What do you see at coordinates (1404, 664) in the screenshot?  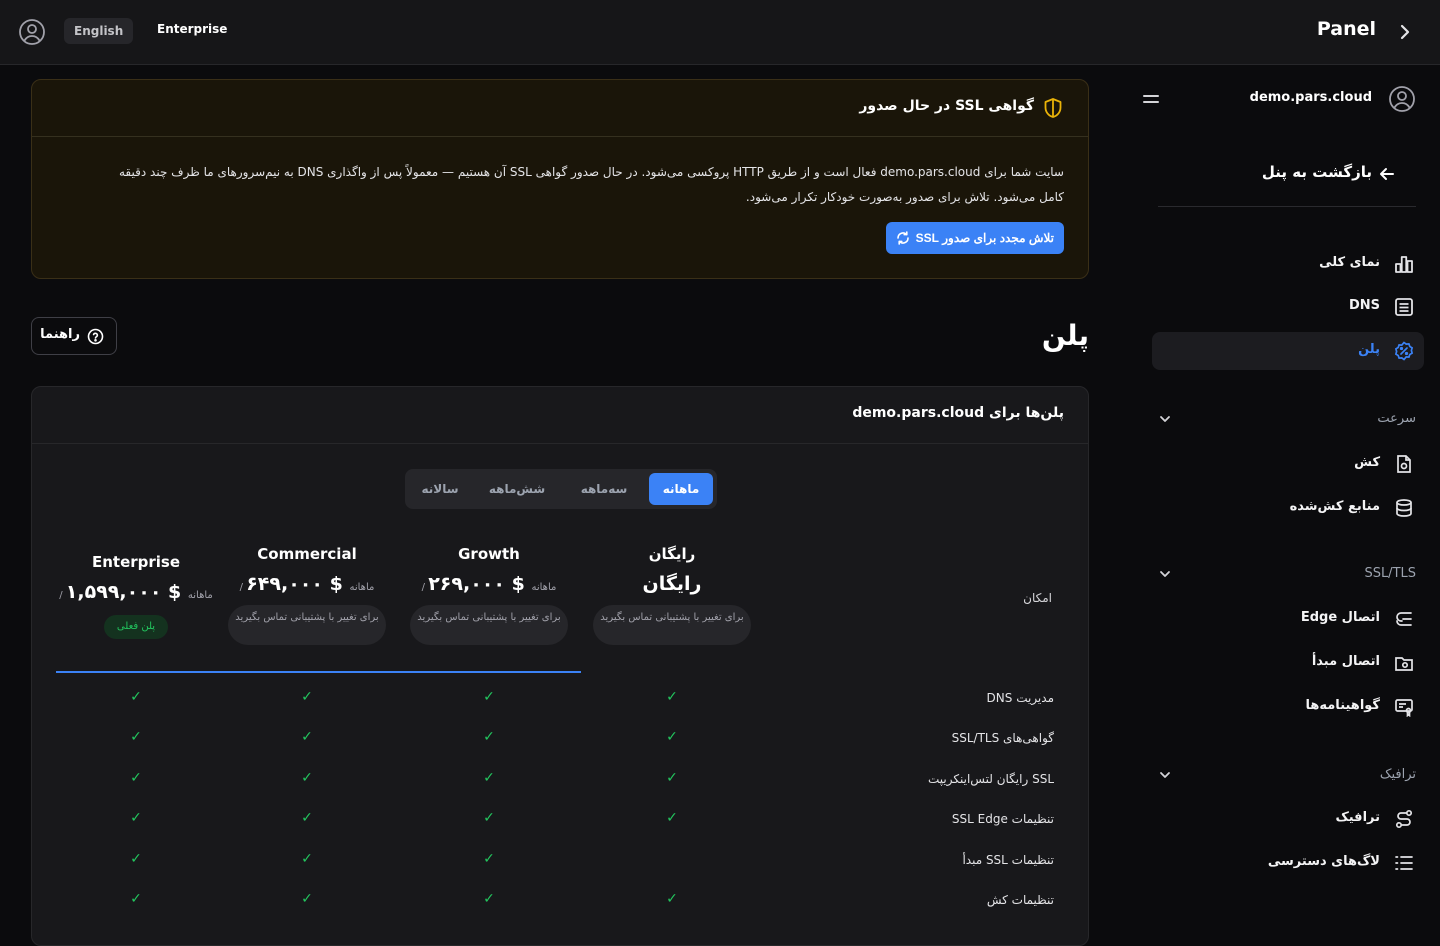 I see `folder-link-icon` at bounding box center [1404, 664].